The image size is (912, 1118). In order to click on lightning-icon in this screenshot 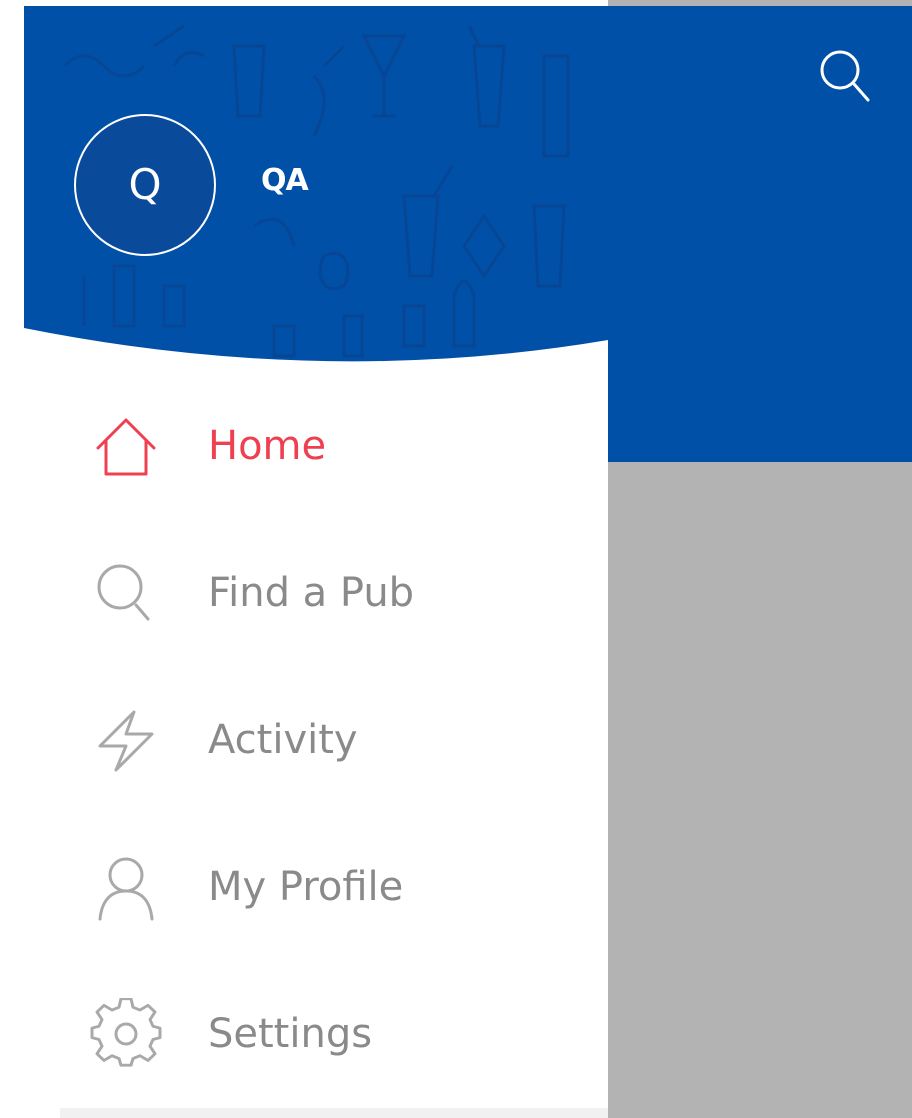, I will do `click(126, 740)`.